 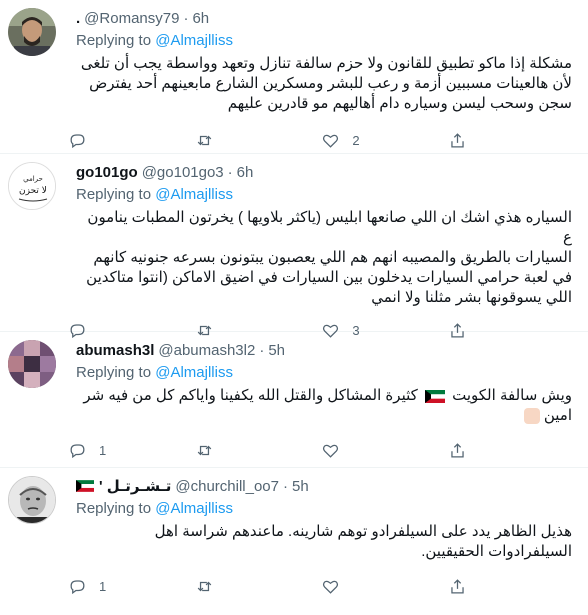 I want to click on text-part: امين, so click(x=557, y=415).